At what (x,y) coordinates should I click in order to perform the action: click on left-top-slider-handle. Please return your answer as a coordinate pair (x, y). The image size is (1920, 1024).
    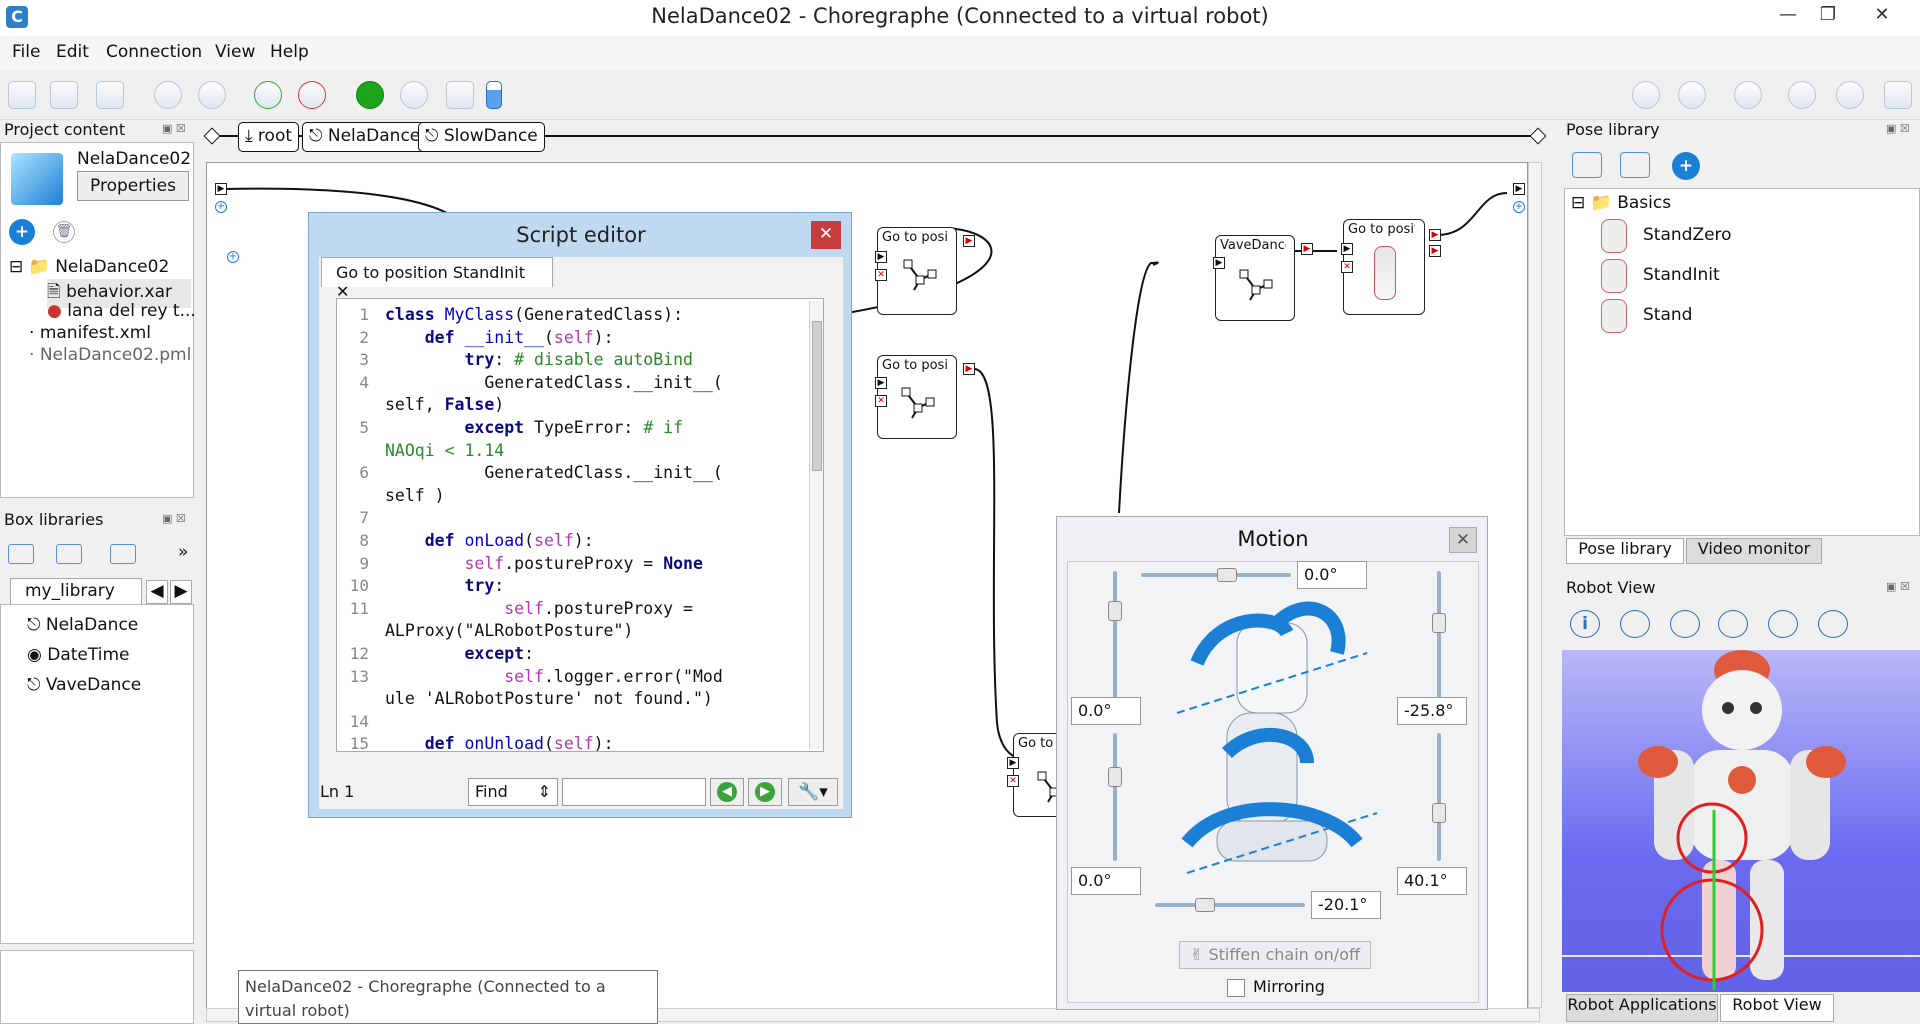
    Looking at the image, I should click on (1115, 611).